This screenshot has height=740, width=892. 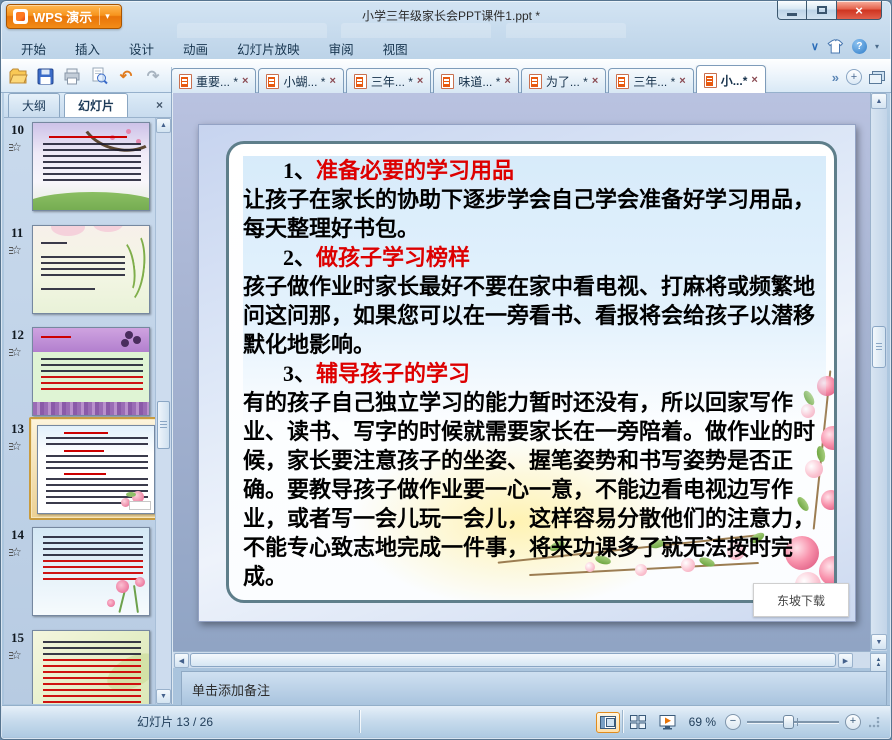 I want to click on save-floppy-icon, so click(x=45, y=76).